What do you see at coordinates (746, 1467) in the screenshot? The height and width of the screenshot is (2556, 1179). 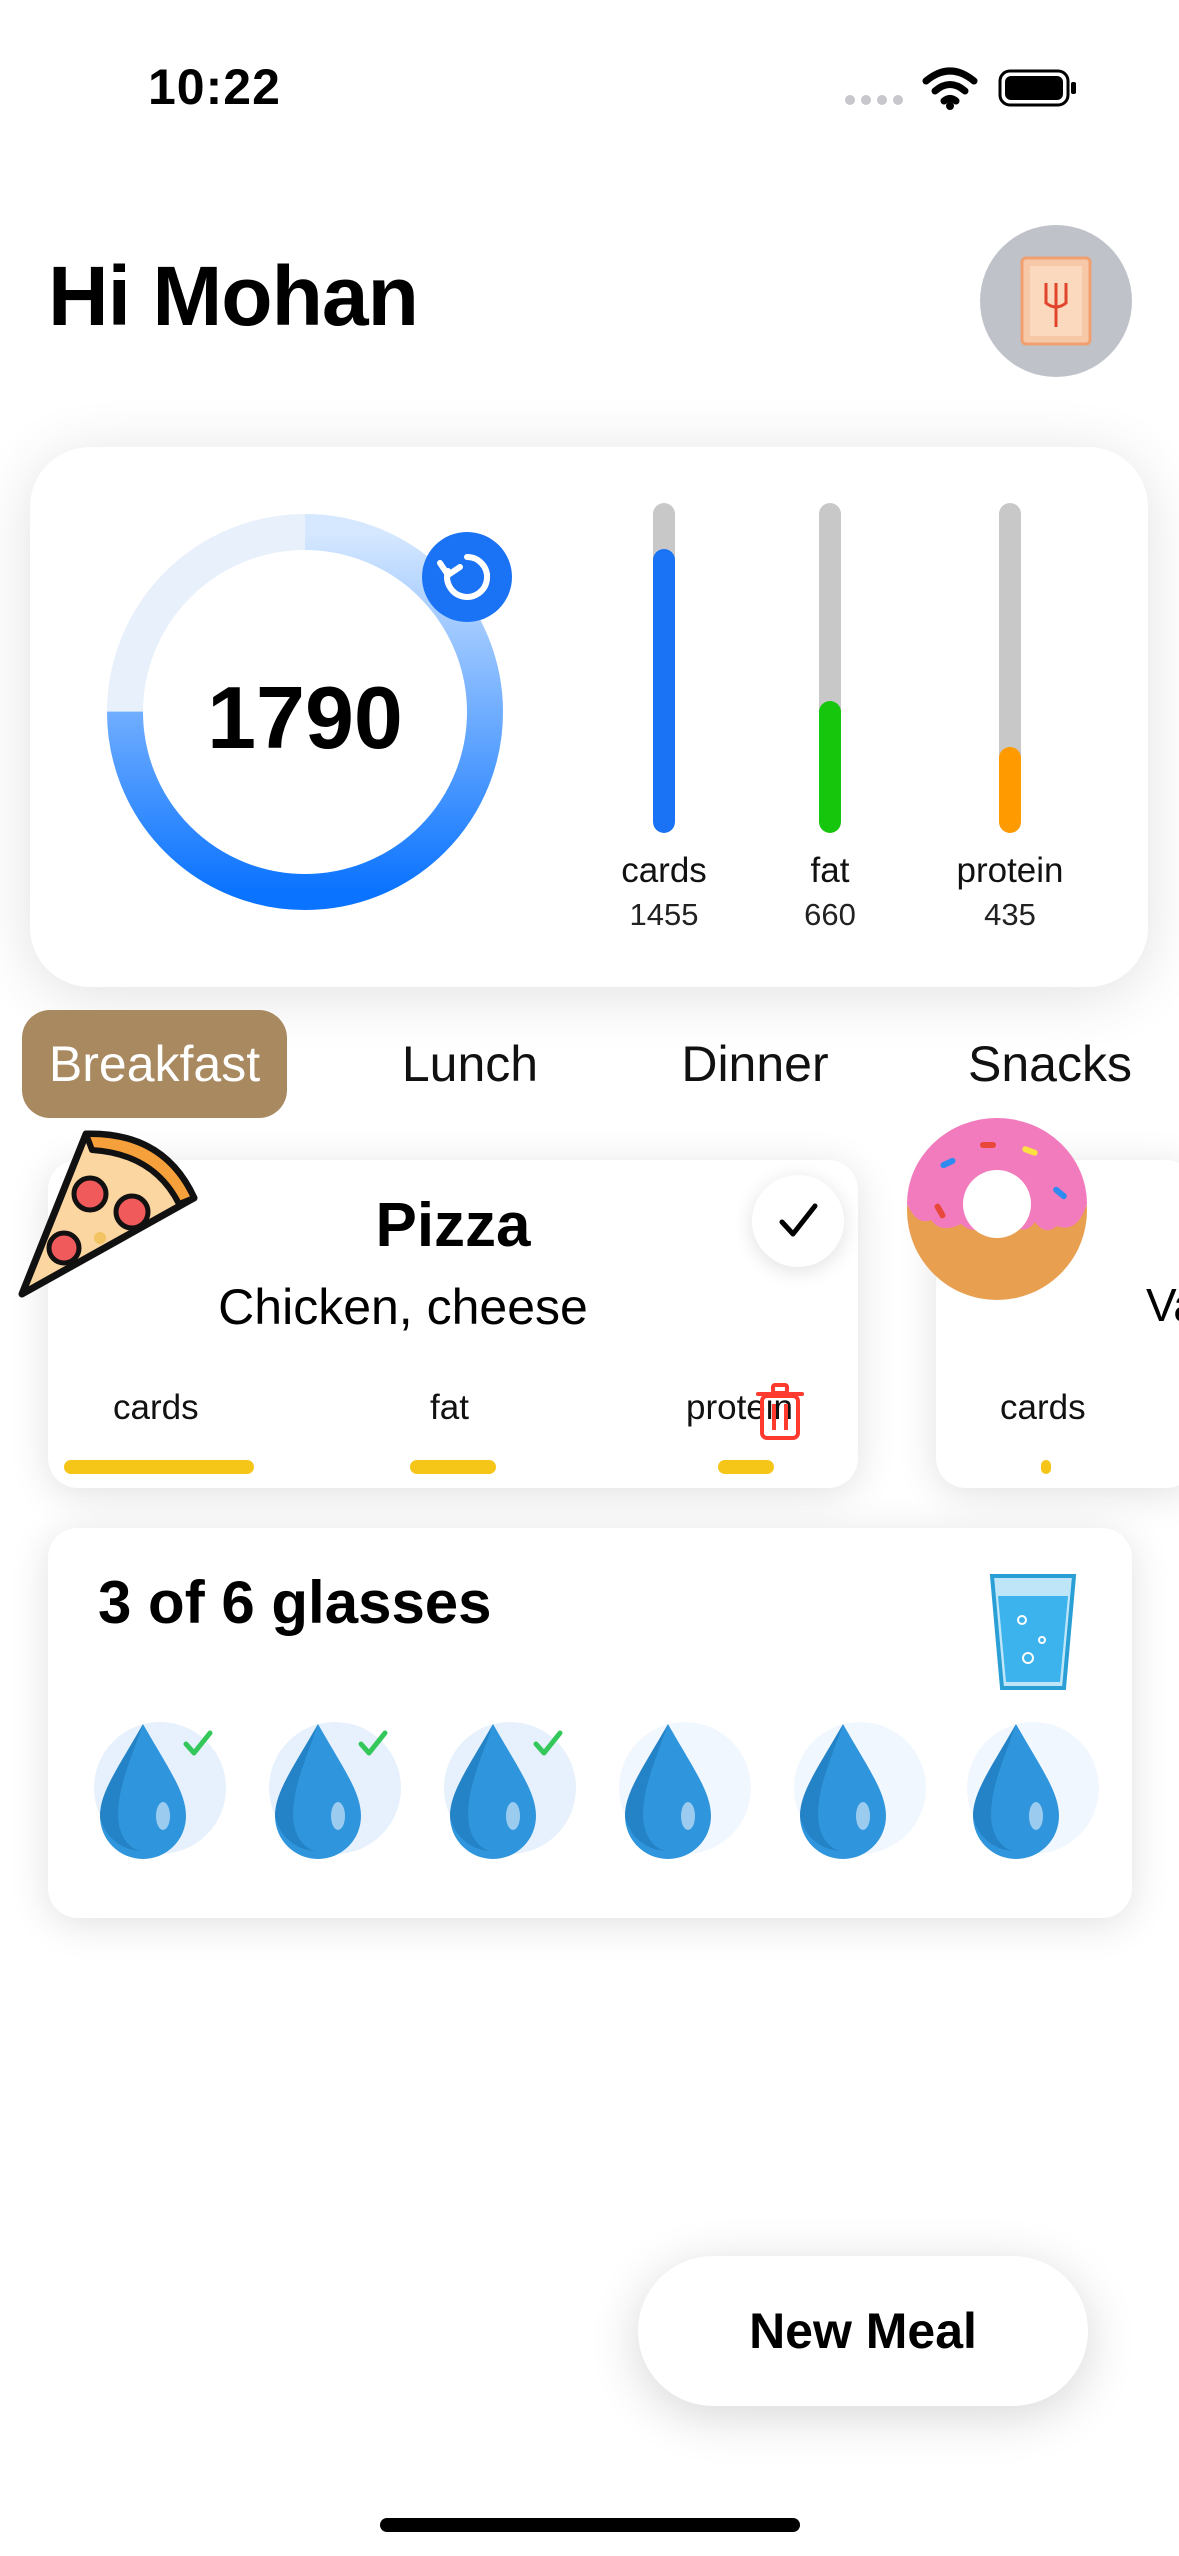 I see `protein-progress-line` at bounding box center [746, 1467].